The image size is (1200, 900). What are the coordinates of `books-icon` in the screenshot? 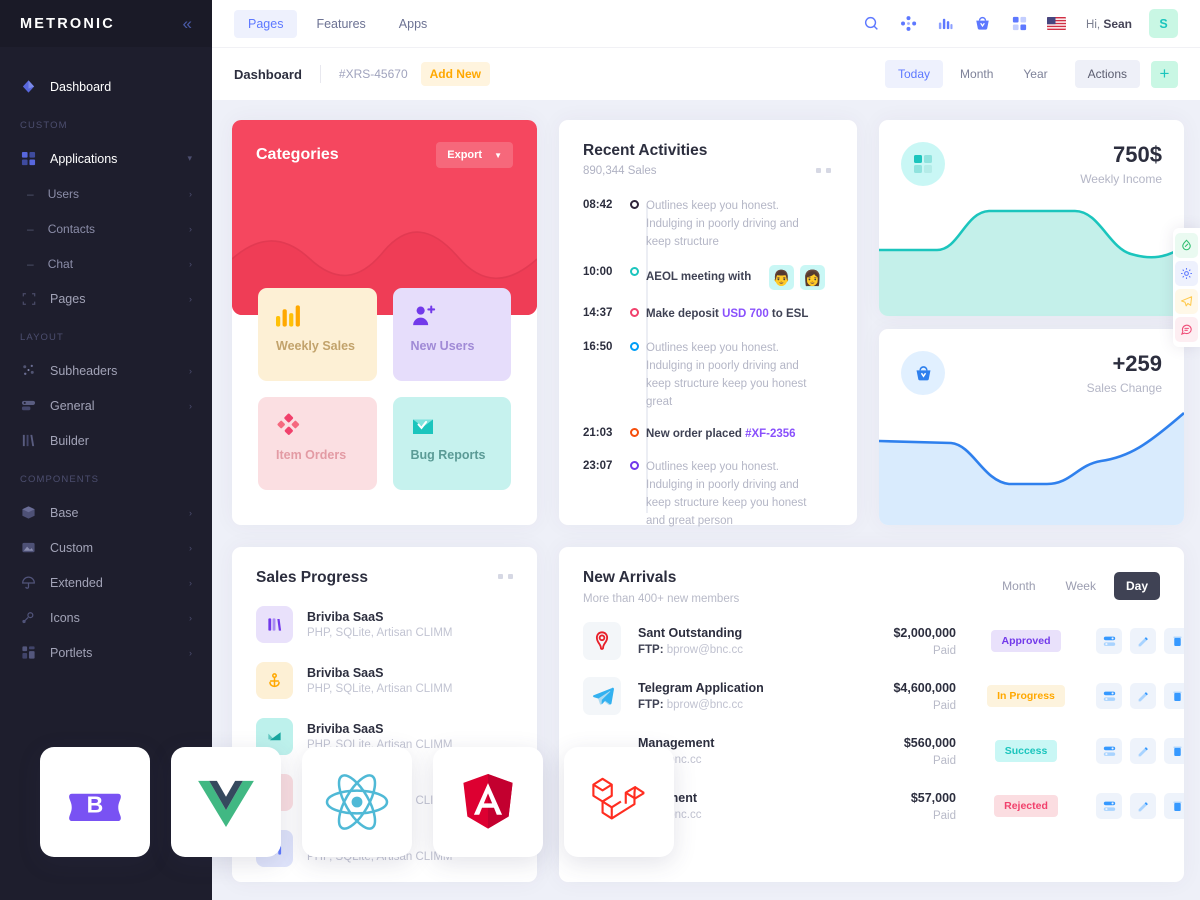 It's located at (274, 624).